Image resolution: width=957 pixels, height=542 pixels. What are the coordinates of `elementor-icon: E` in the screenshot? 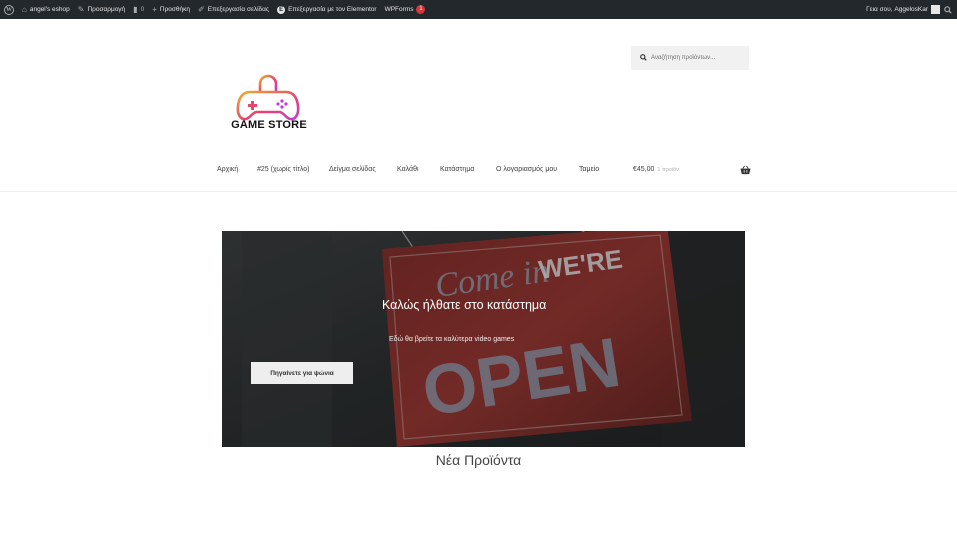 It's located at (281, 9).